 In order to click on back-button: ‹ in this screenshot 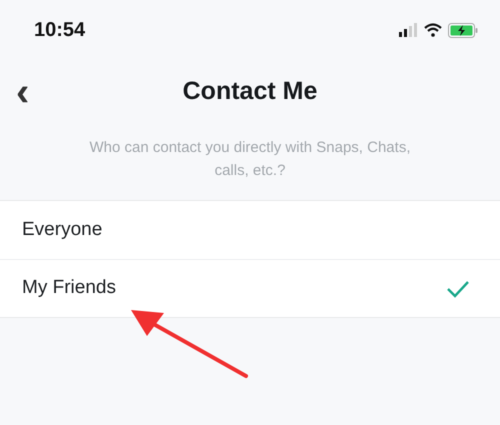, I will do `click(23, 92)`.